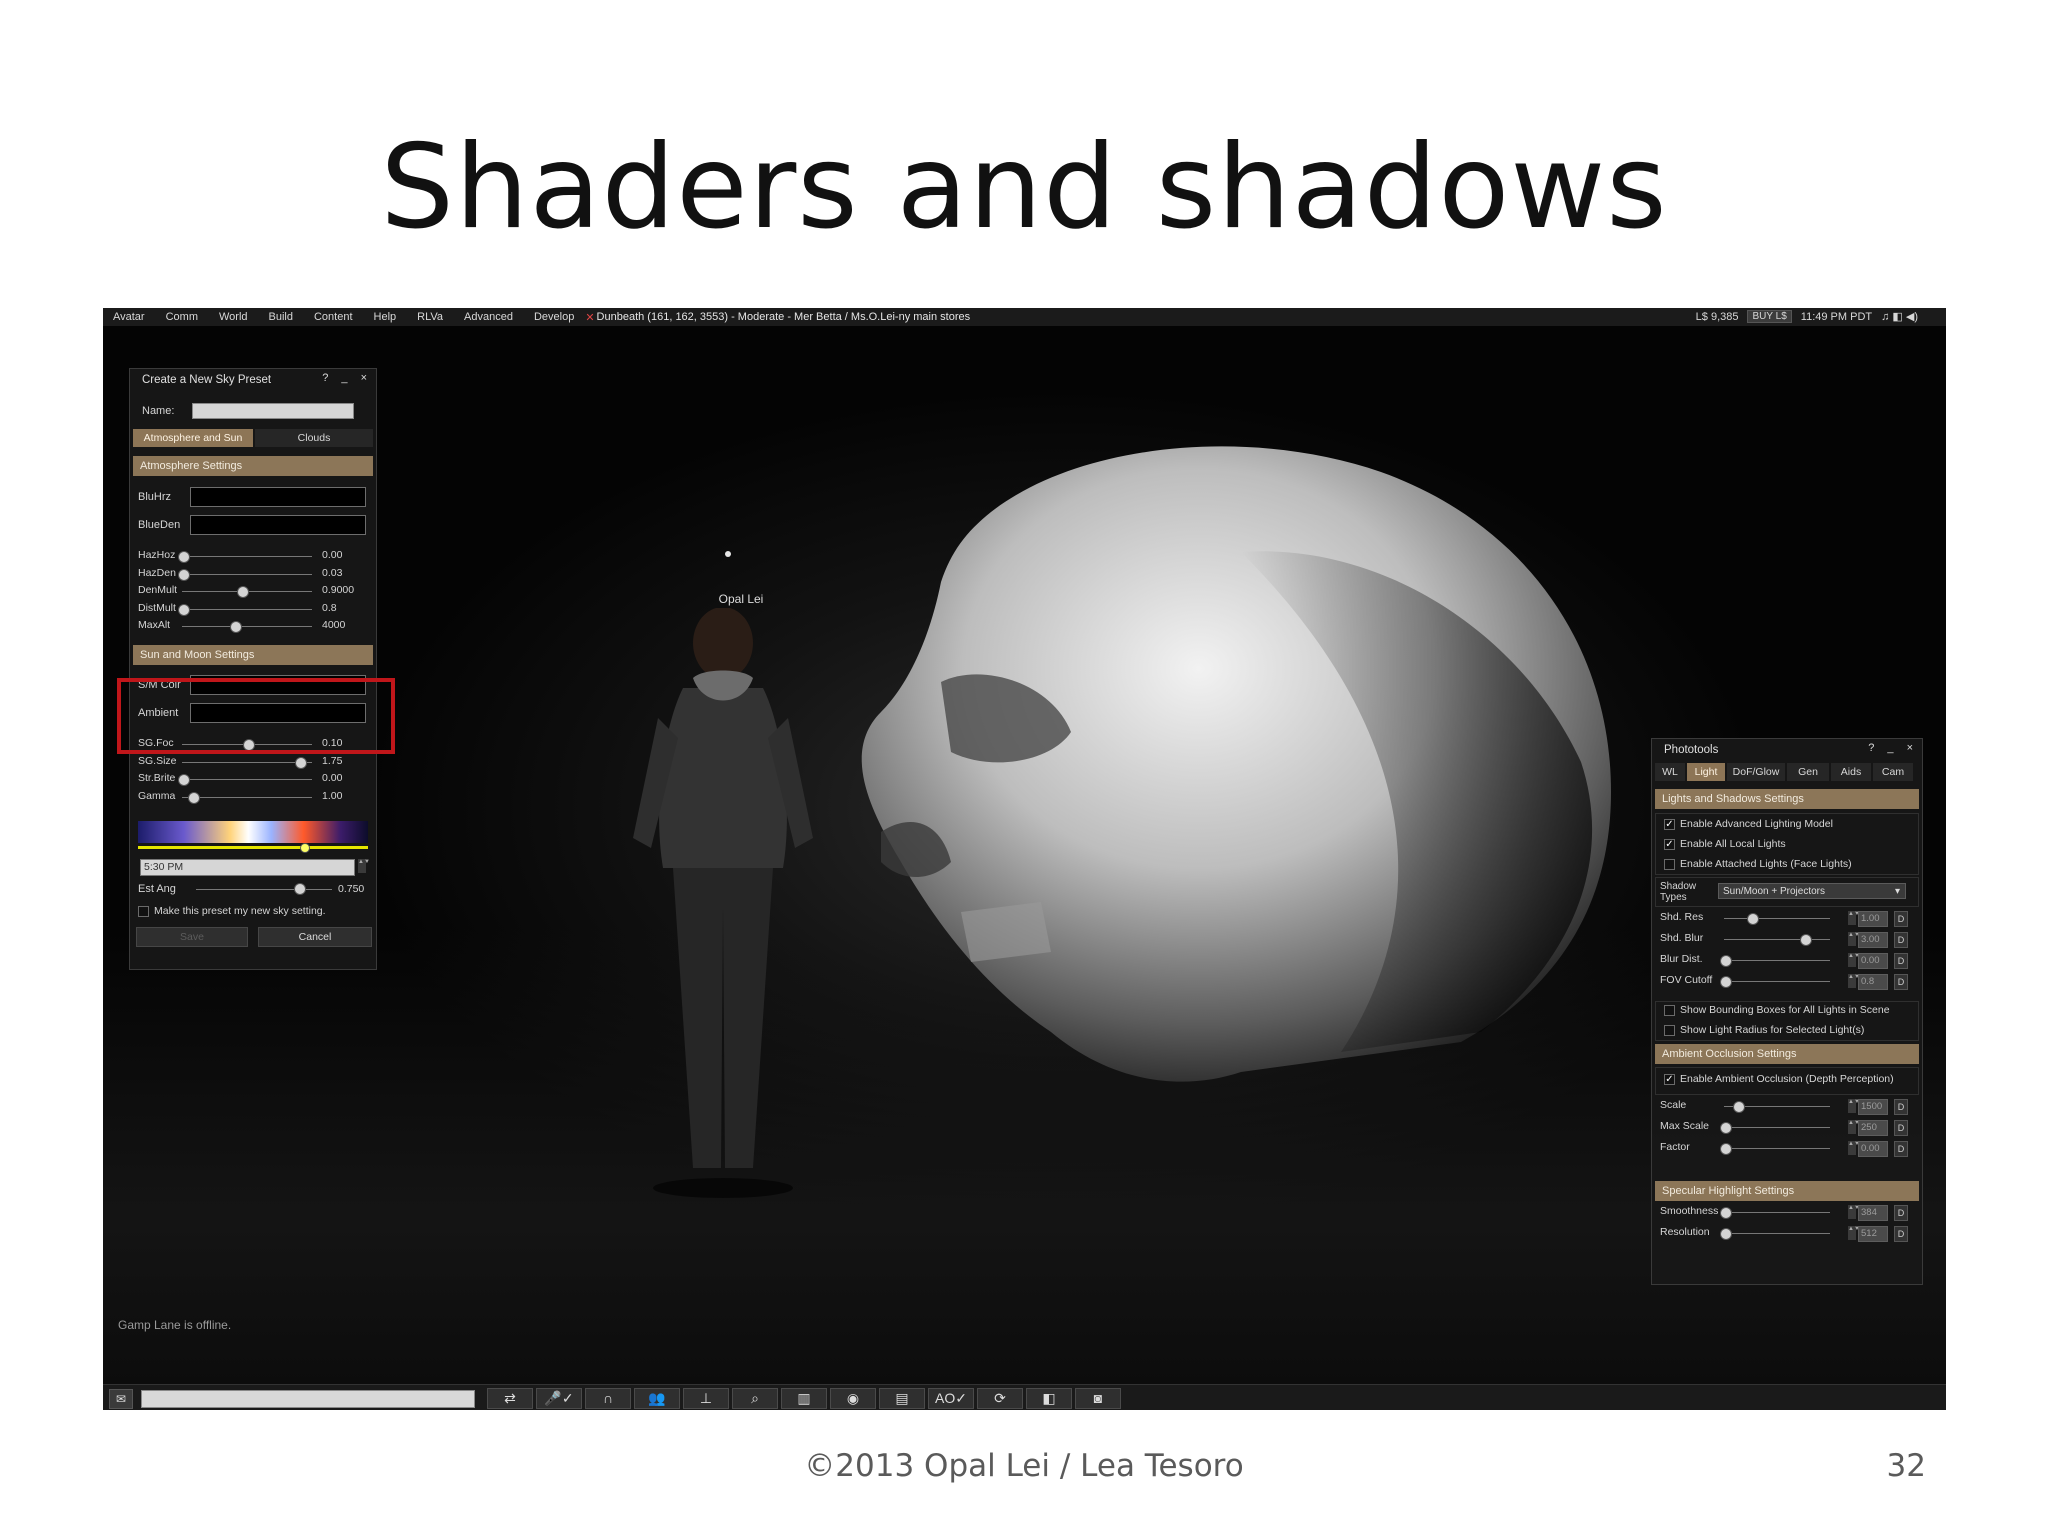 This screenshot has width=2048, height=1536. Describe the element at coordinates (314, 438) in the screenshot. I see `tab-clouds: Clouds` at that location.